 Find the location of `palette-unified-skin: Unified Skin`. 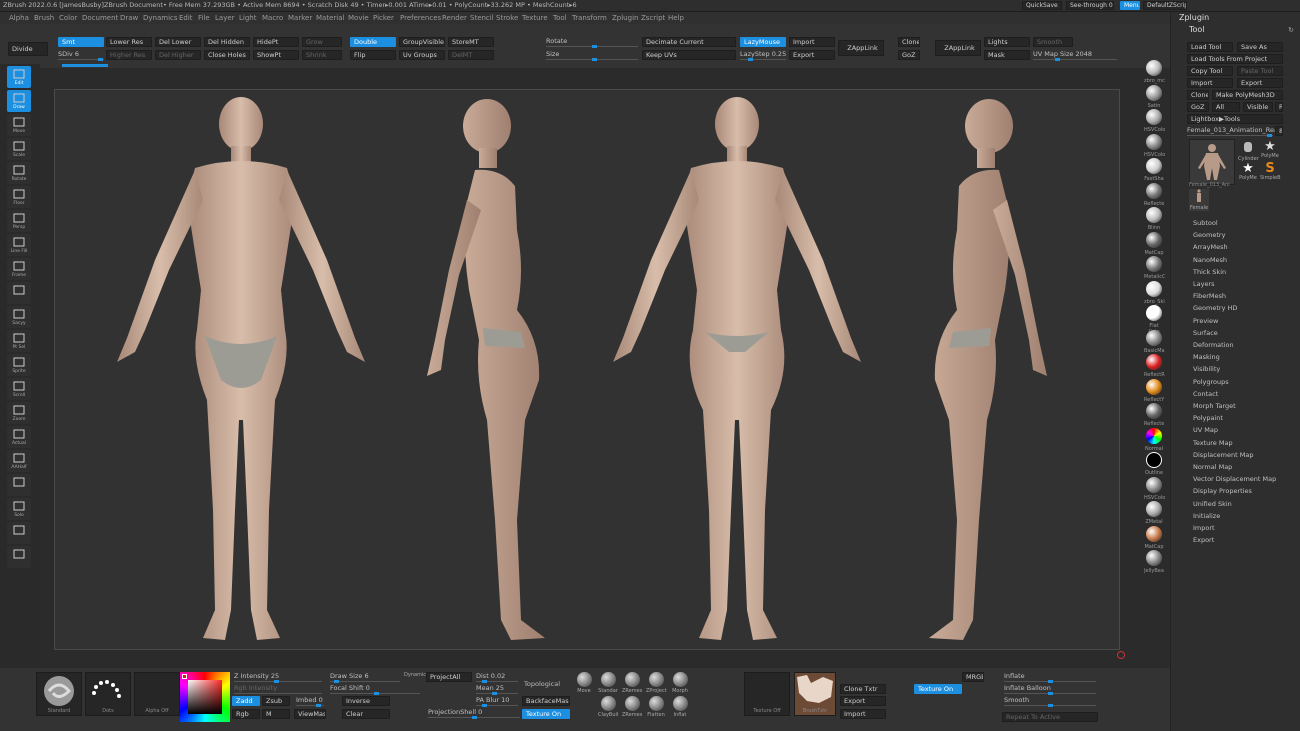

palette-unified-skin: Unified Skin is located at coordinates (1212, 504).